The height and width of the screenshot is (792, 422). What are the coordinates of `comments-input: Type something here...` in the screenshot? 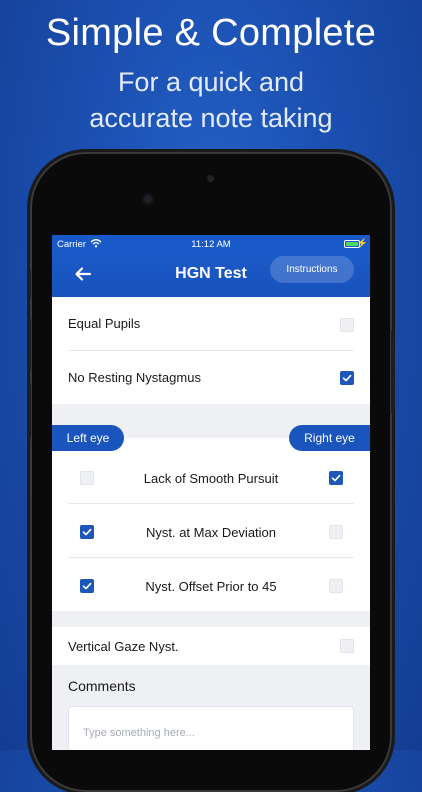 It's located at (211, 728).